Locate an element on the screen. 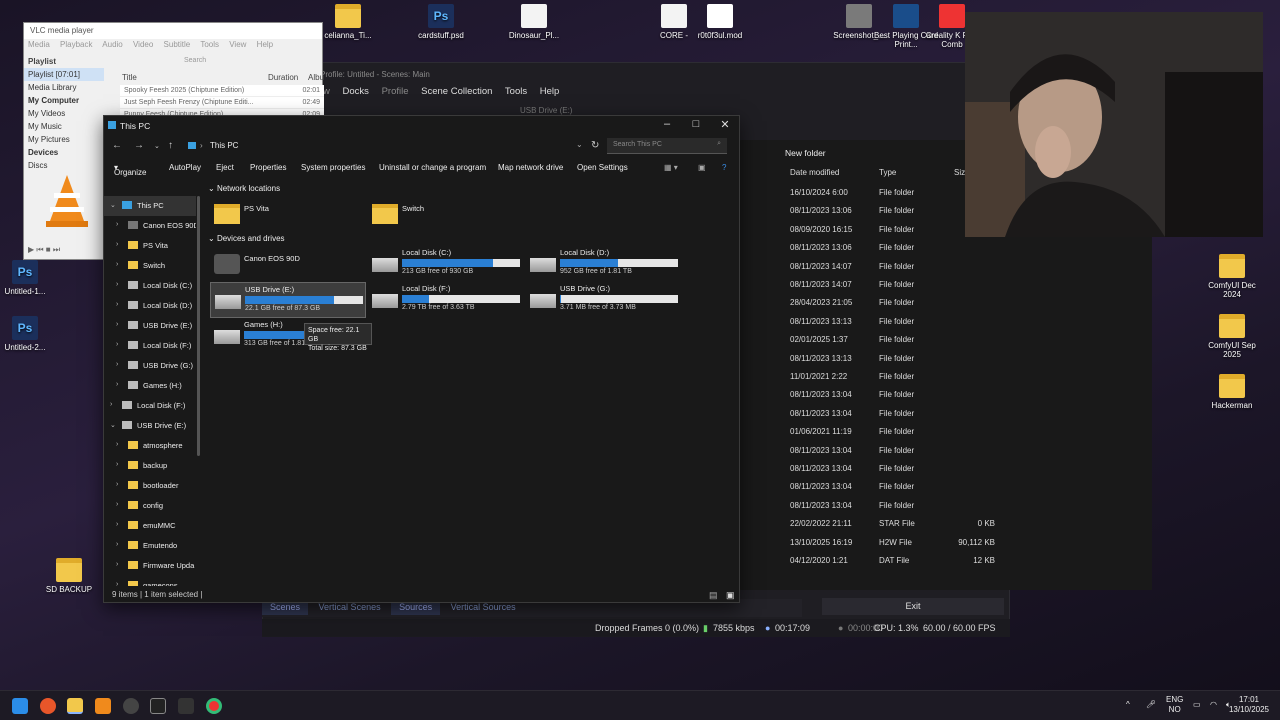  maximize-button: □ is located at coordinates (696, 124).